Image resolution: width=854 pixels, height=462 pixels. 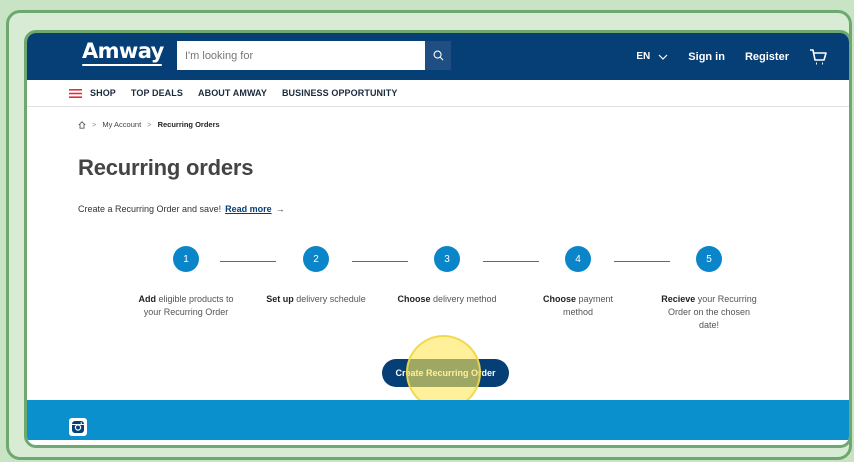 What do you see at coordinates (643, 56) in the screenshot?
I see `language-label: EN` at bounding box center [643, 56].